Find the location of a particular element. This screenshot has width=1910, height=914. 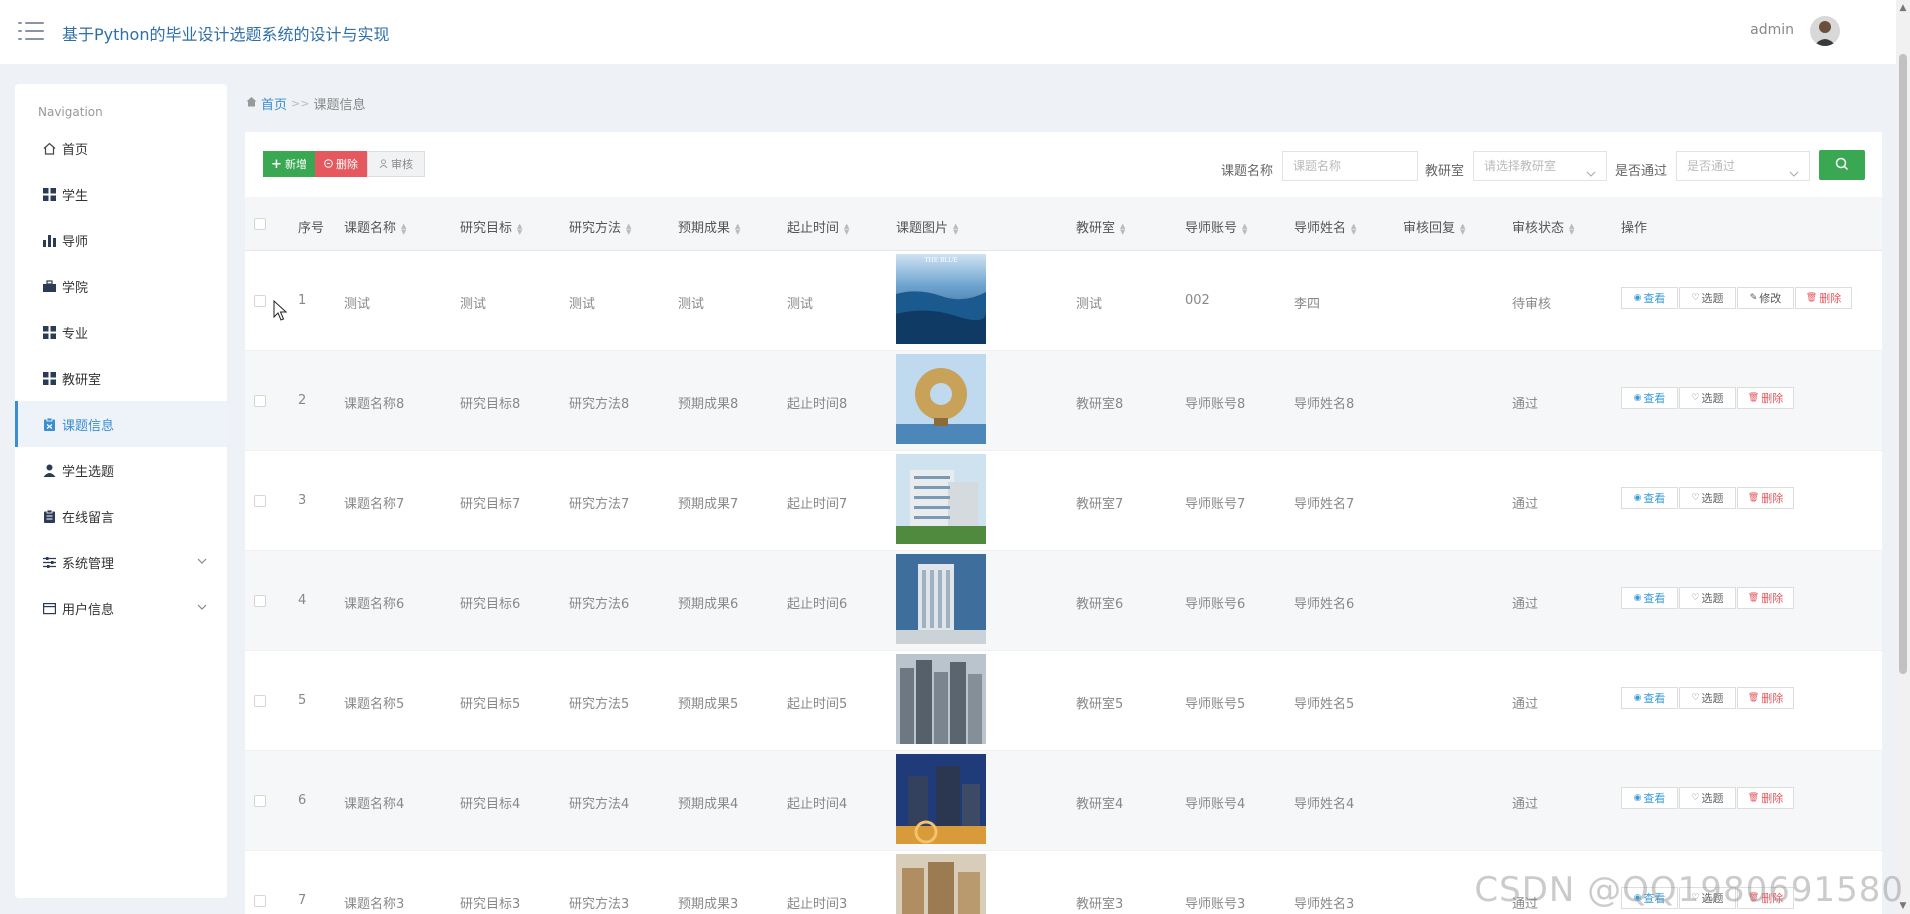

sidebar-item-tutors: 导师 is located at coordinates (121, 240).